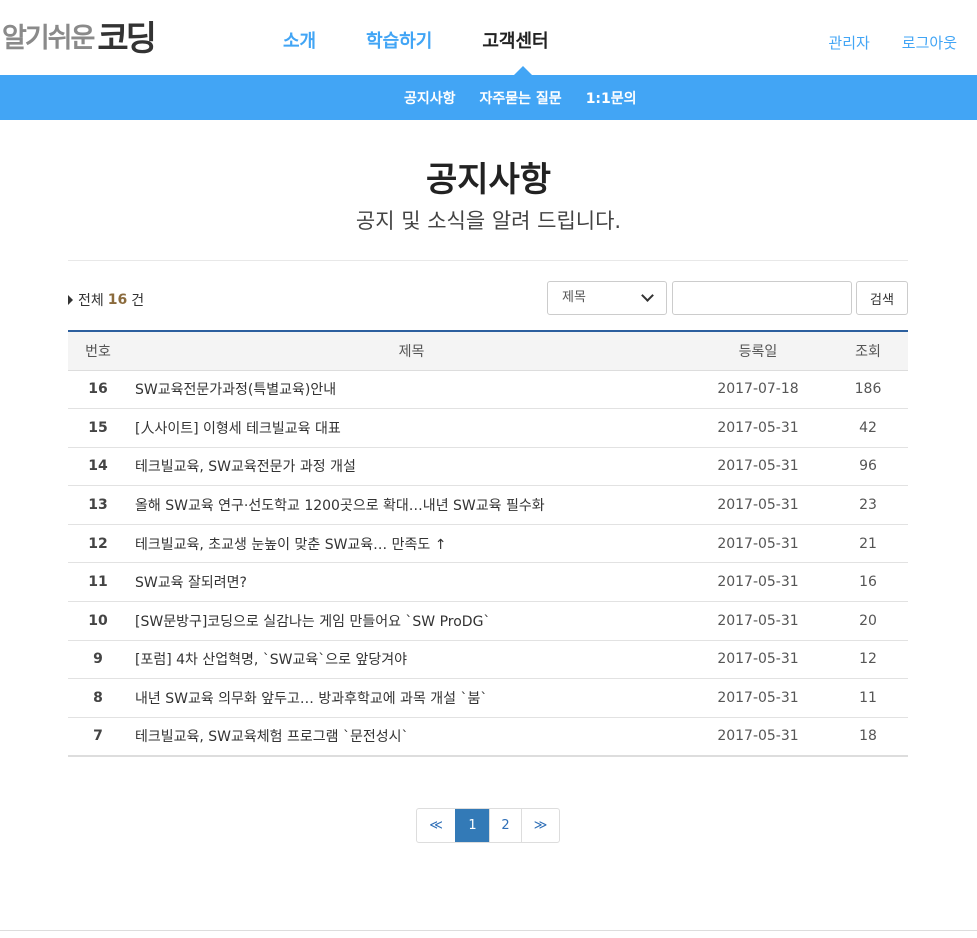  What do you see at coordinates (408, 544) in the screenshot?
I see `row-title-link: 테크빌교육, 초교생 눈높이 맞춘 SW교육… 만족도 ↑` at bounding box center [408, 544].